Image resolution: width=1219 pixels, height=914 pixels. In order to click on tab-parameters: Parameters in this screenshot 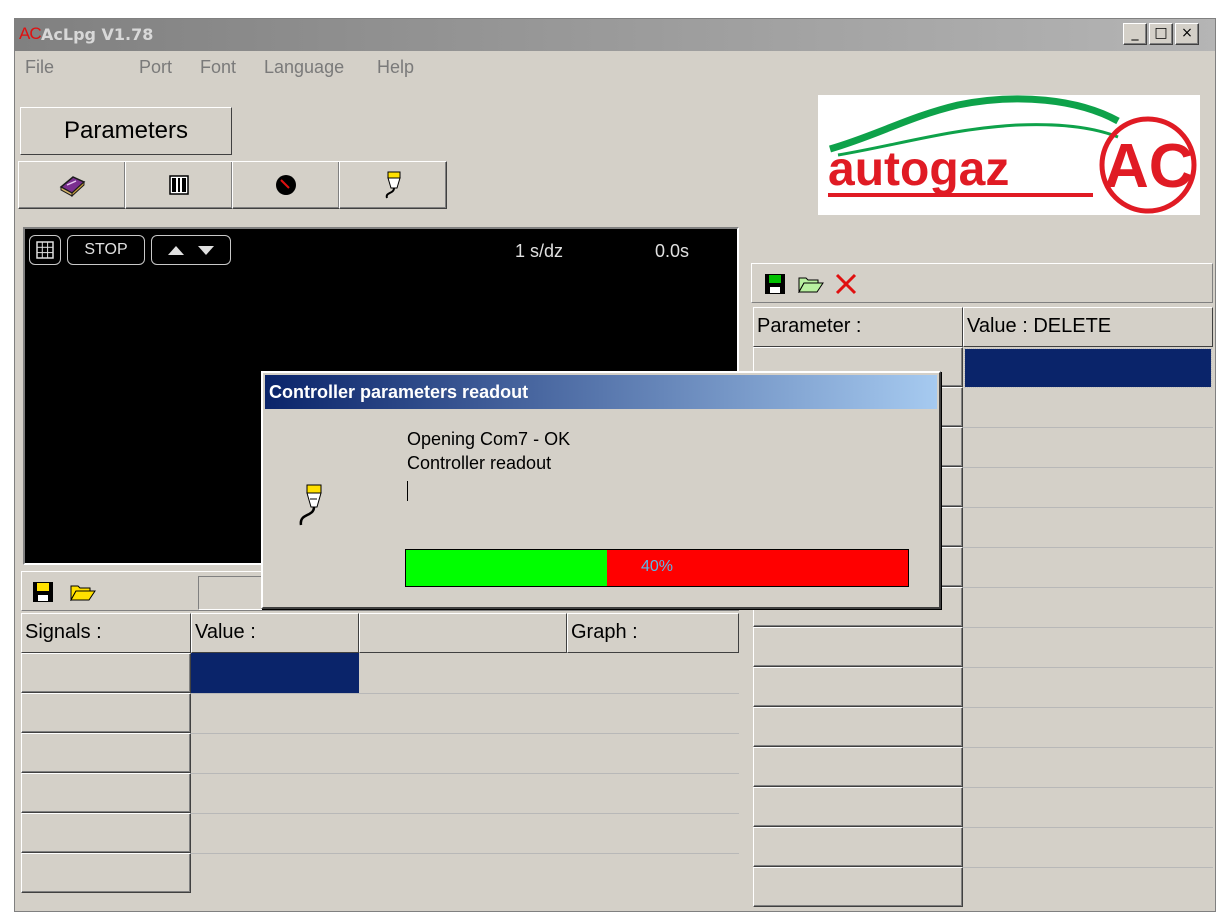, I will do `click(126, 131)`.